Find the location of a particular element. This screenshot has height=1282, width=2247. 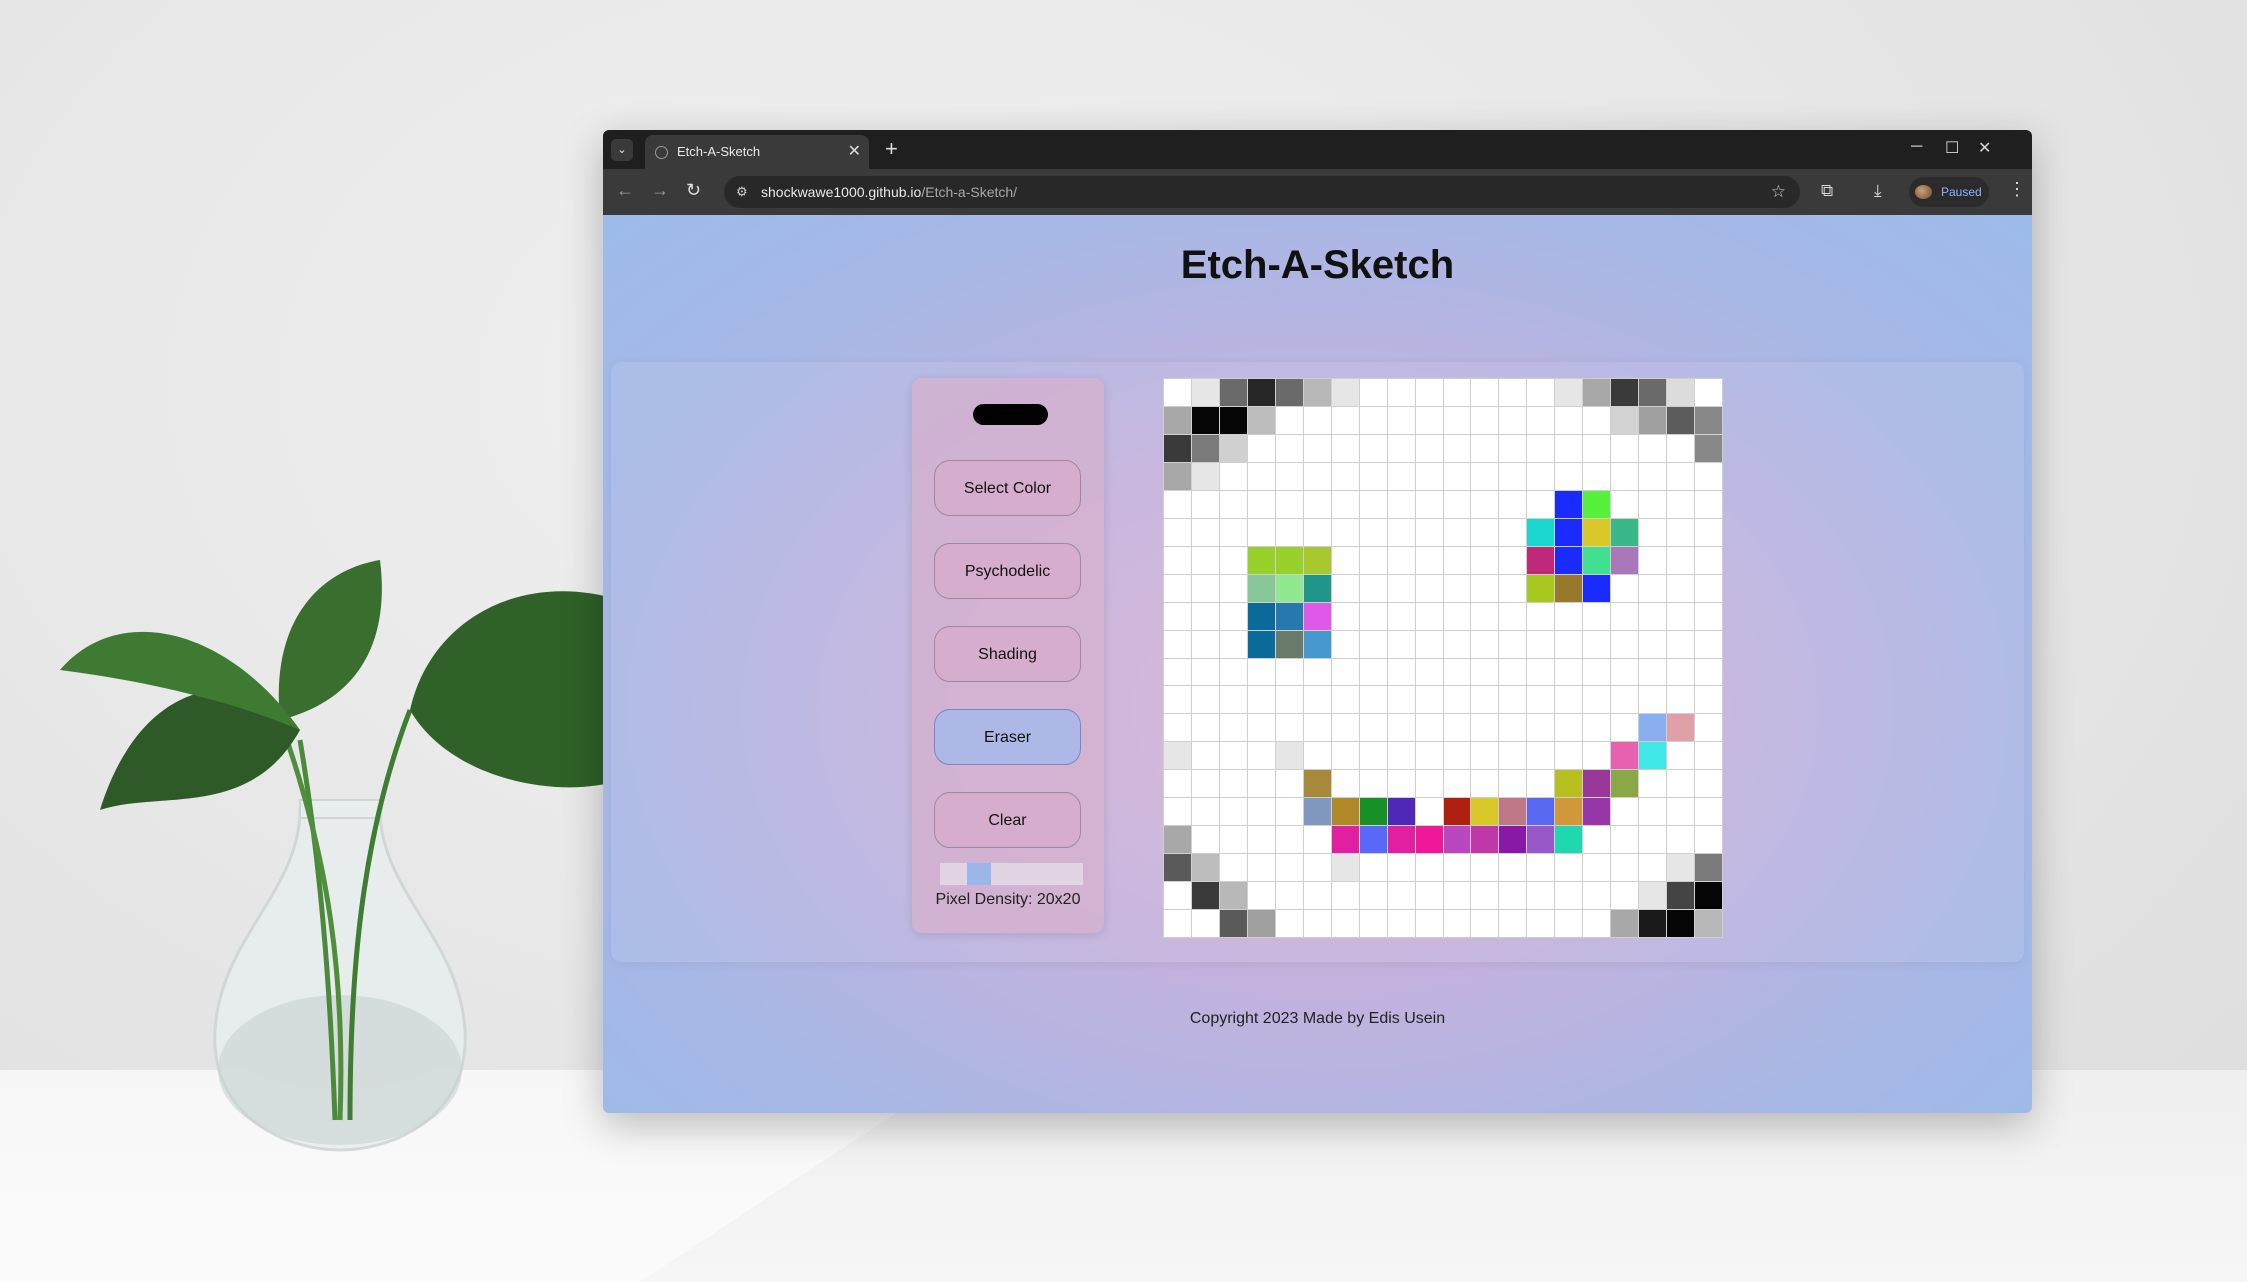

tab-search-button: ⌄ is located at coordinates (622, 150).